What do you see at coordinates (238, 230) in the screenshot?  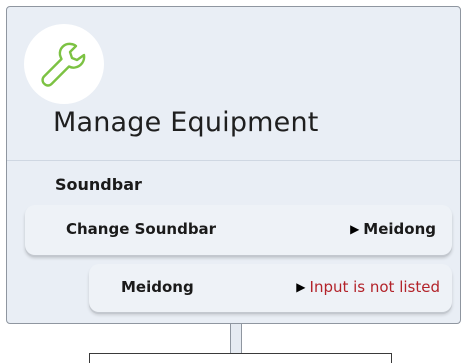 I see `change-soundbar-row: Change Soundbar ▶ Meidong` at bounding box center [238, 230].